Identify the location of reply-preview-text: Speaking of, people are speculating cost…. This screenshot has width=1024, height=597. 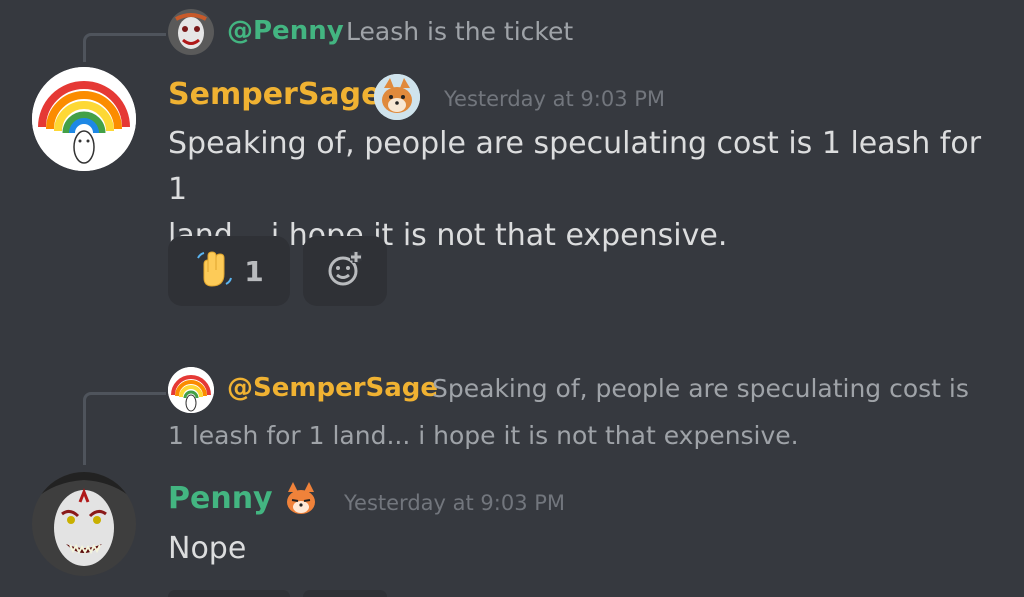
(700, 388).